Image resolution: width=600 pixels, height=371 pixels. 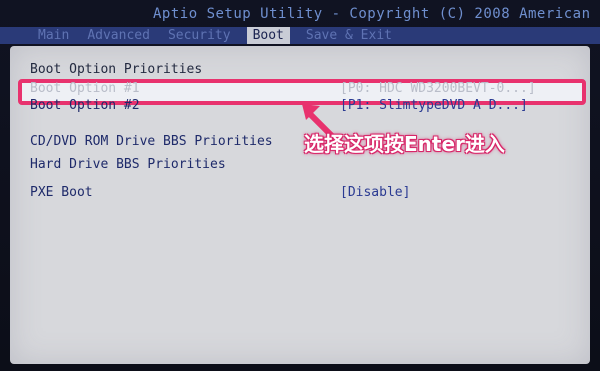 I want to click on pxe-boot-value: [Disable], so click(x=375, y=192).